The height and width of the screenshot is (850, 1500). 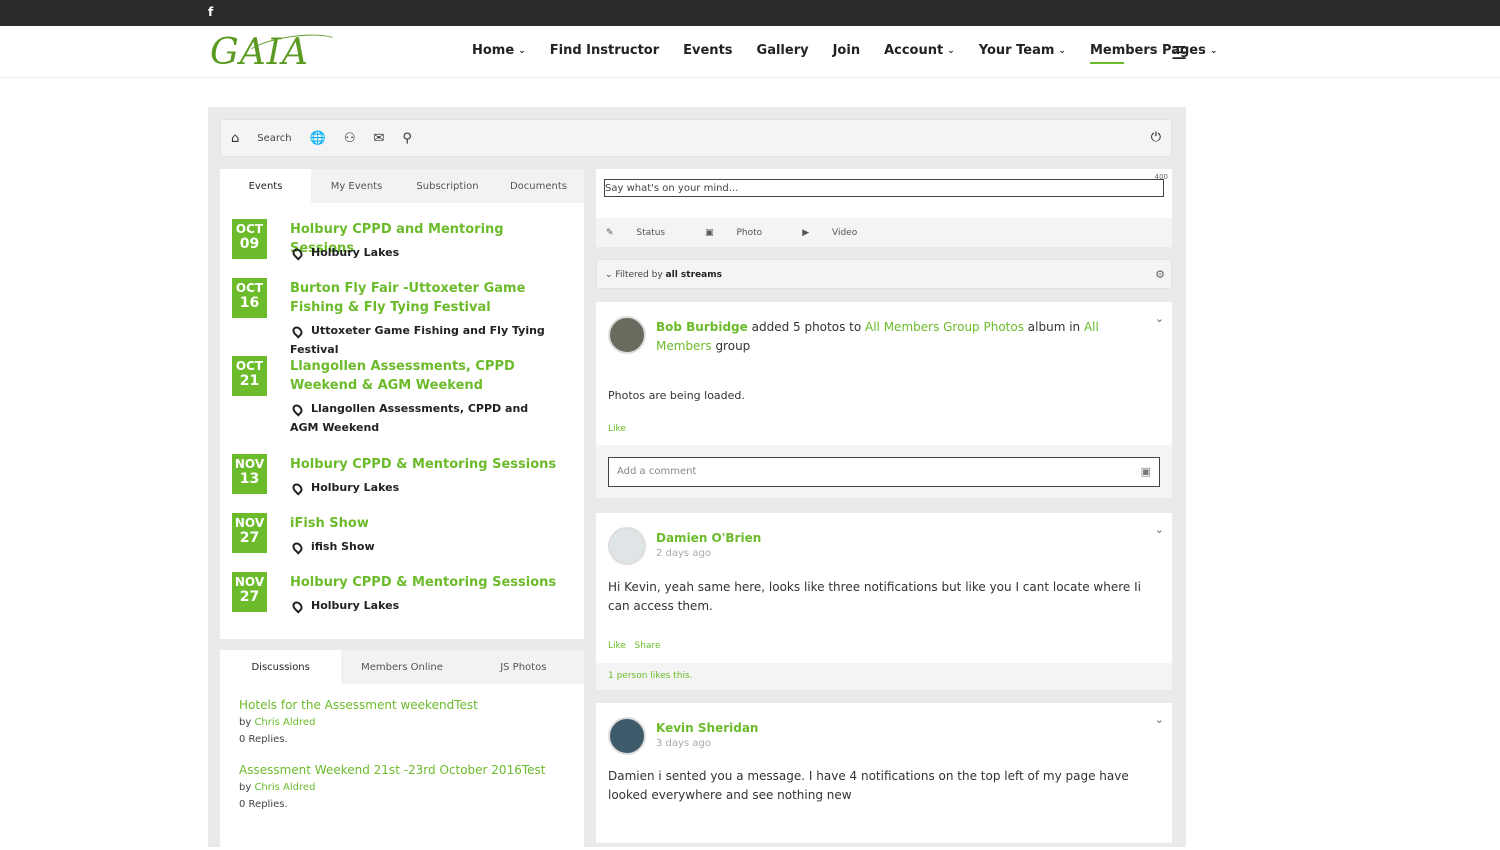 I want to click on nav-events: Events, so click(x=707, y=50).